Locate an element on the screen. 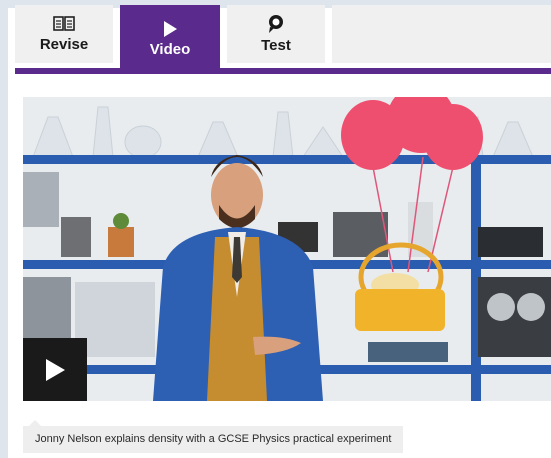 This screenshot has height=458, width=551. tab-empty-area is located at coordinates (441, 34).